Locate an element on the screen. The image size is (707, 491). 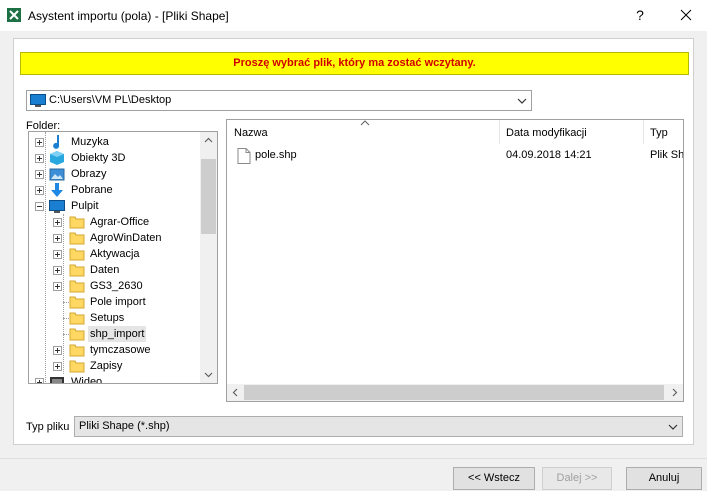
tree-item-label: Muzyka is located at coordinates (90, 142).